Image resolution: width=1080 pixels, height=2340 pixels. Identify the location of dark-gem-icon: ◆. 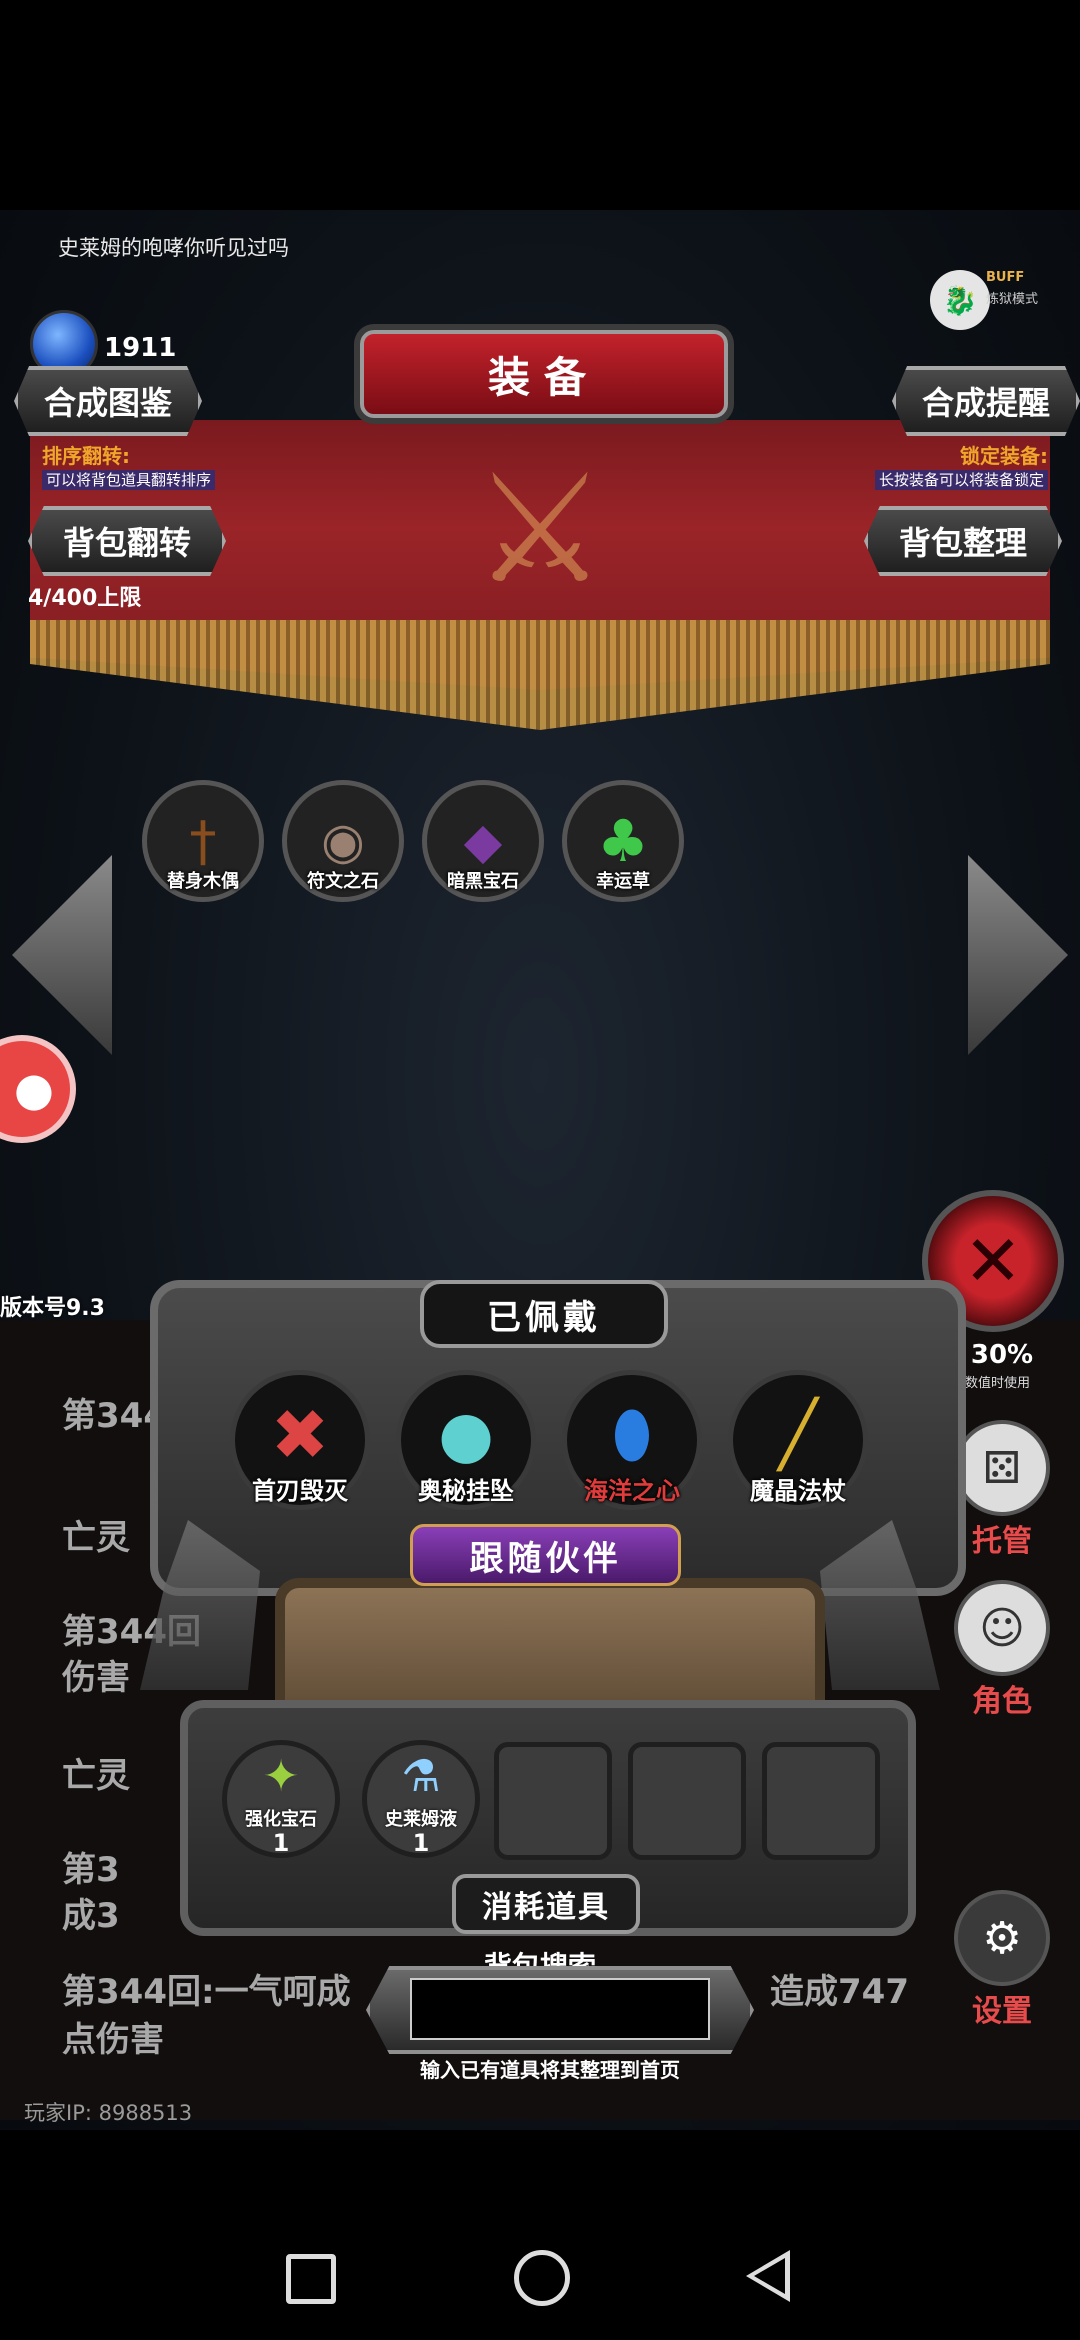
(483, 841).